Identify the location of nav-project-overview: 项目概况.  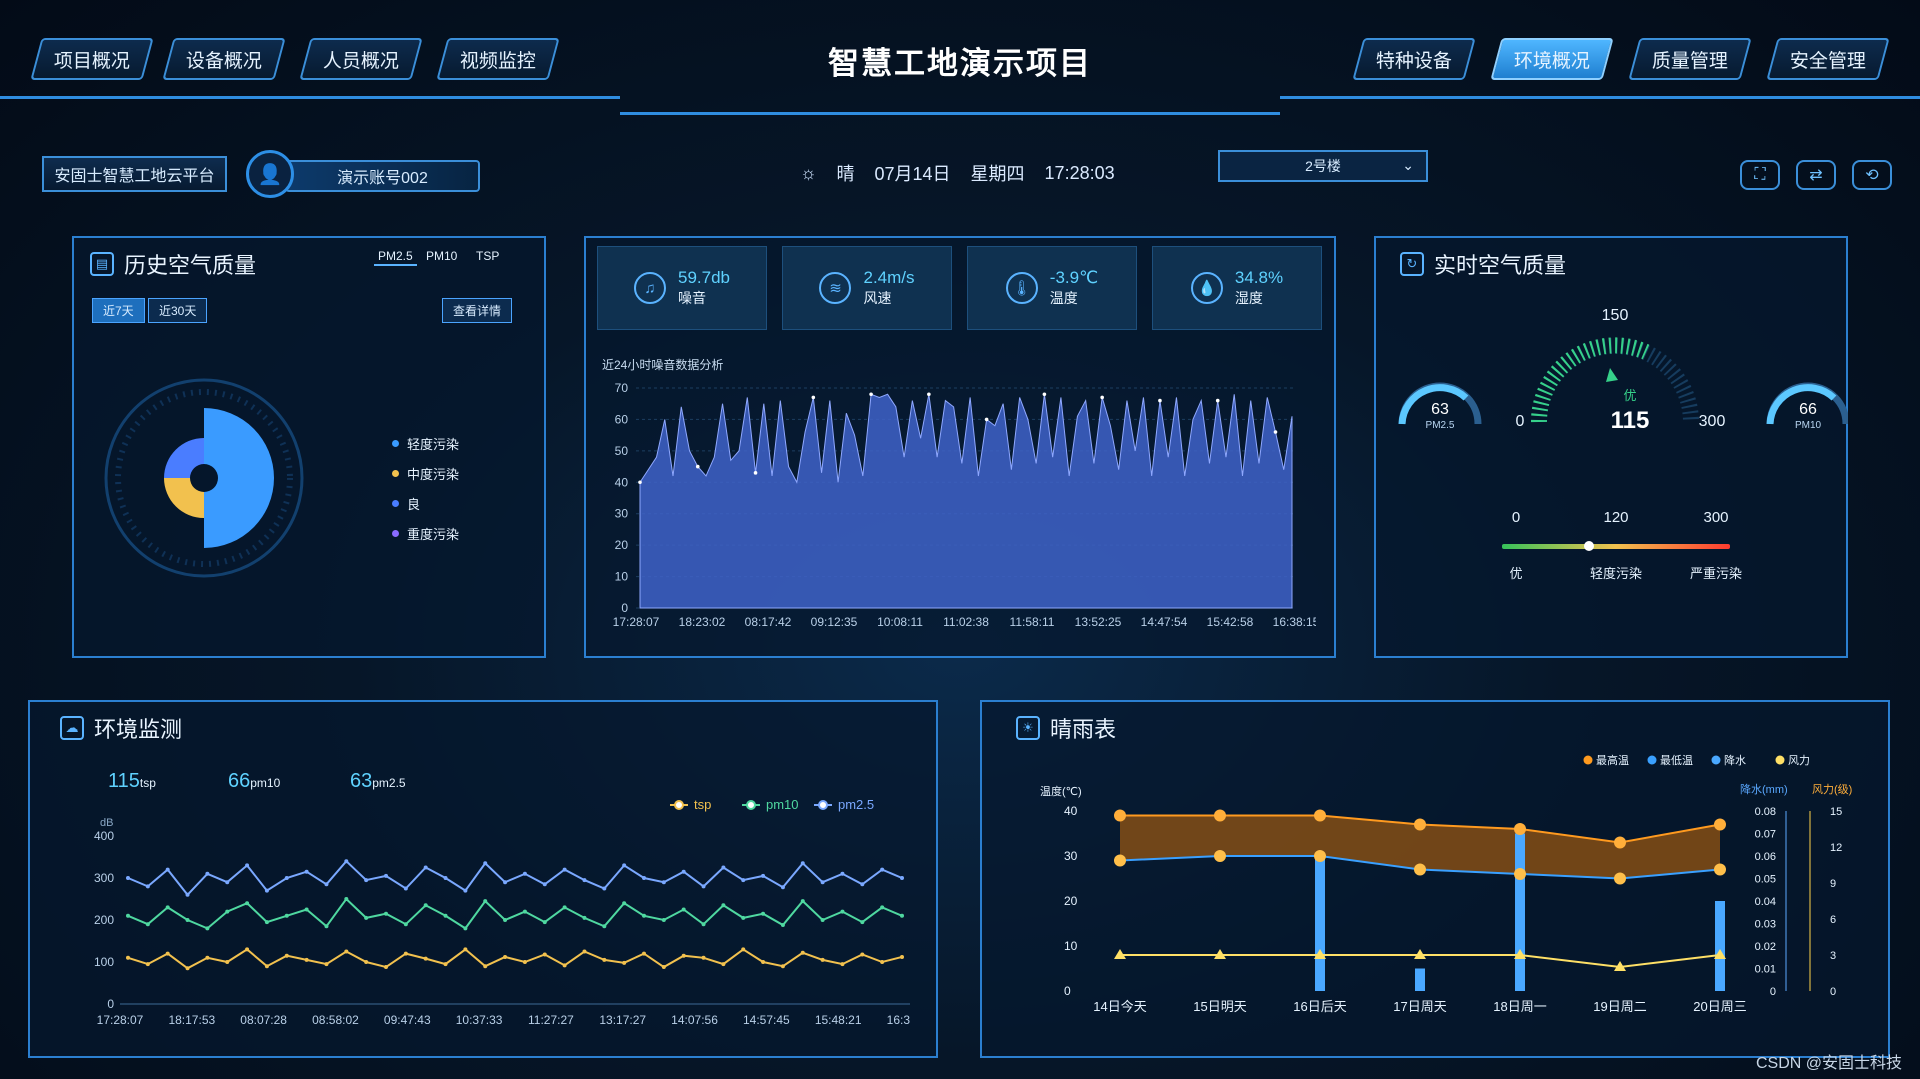
(92, 59).